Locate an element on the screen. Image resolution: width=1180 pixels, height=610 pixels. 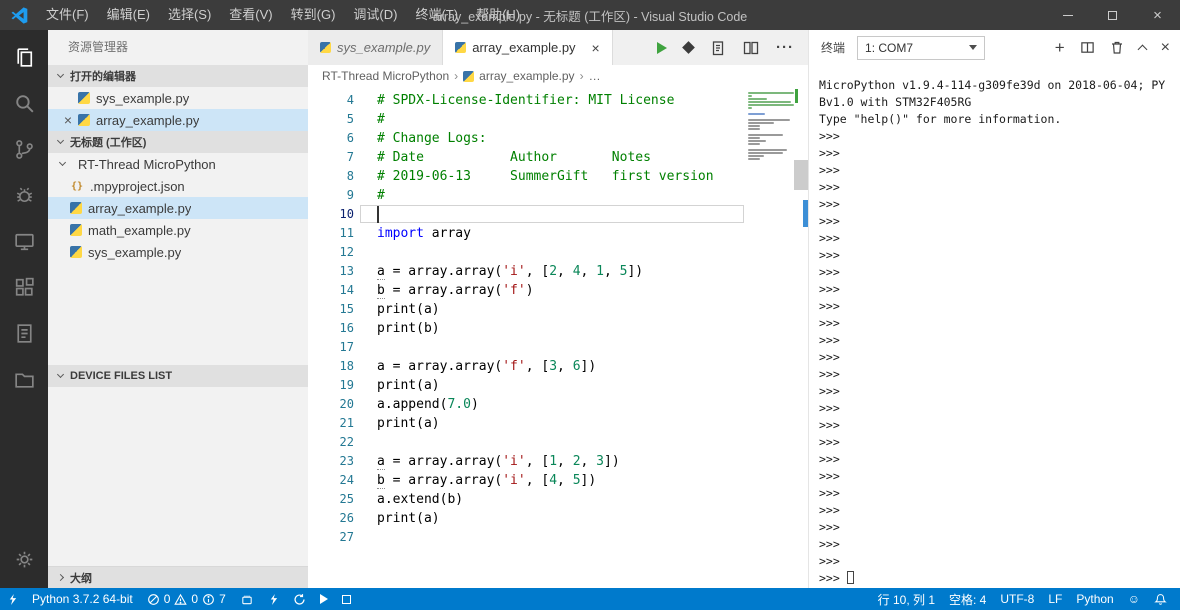
code-line-19: 19 print(a) is located at coordinates (528, 385).